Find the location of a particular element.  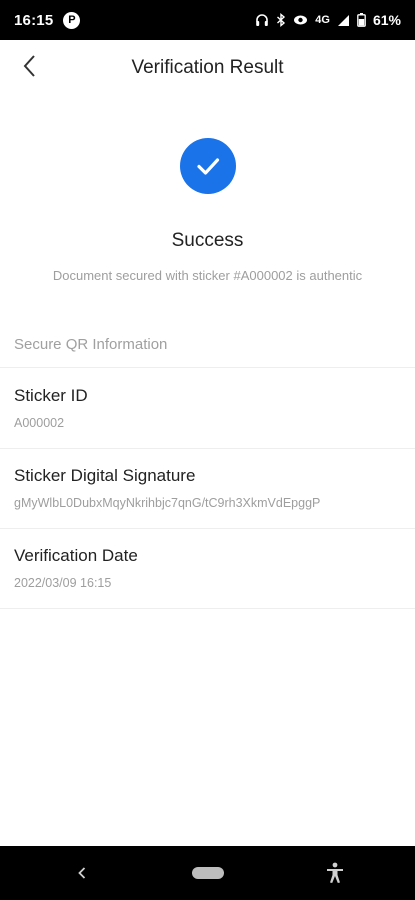

battery-percent: 61% is located at coordinates (386, 20).